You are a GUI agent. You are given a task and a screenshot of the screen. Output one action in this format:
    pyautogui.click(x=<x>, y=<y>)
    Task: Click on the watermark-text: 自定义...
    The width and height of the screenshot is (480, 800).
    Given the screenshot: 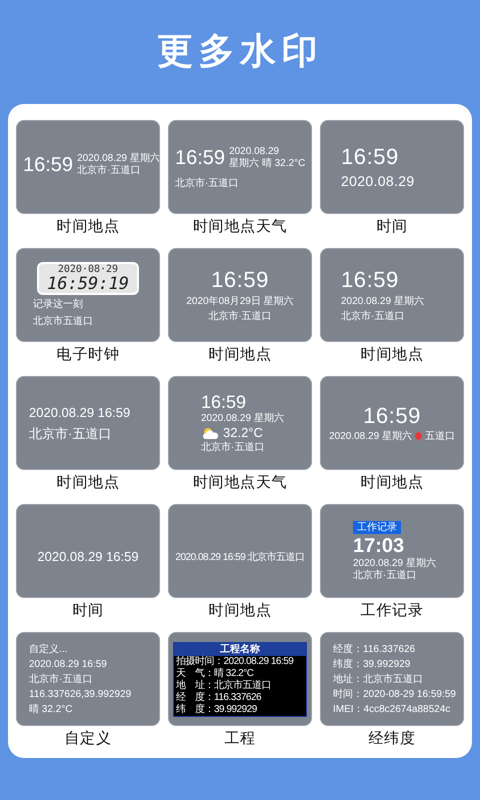 What is the action you would take?
    pyautogui.click(x=48, y=649)
    